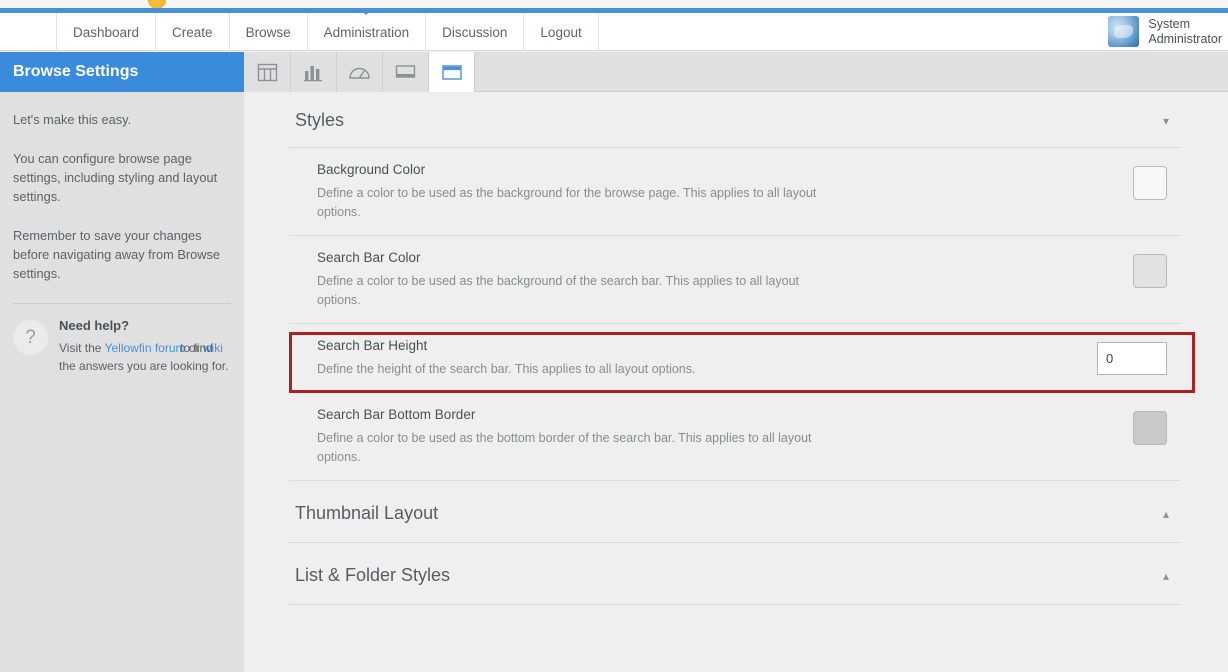 This screenshot has height=672, width=1228. I want to click on table-grid-icon, so click(267, 72).